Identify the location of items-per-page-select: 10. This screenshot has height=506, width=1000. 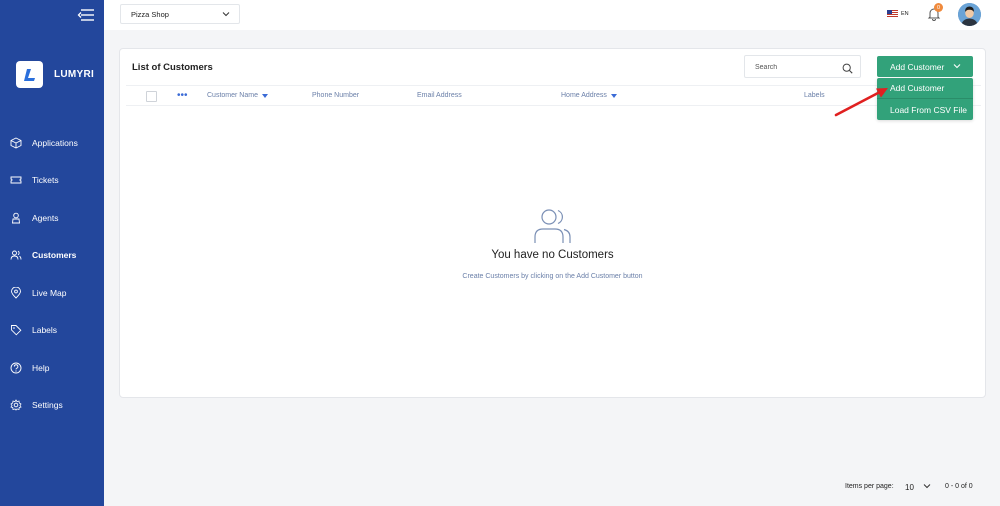
(918, 487).